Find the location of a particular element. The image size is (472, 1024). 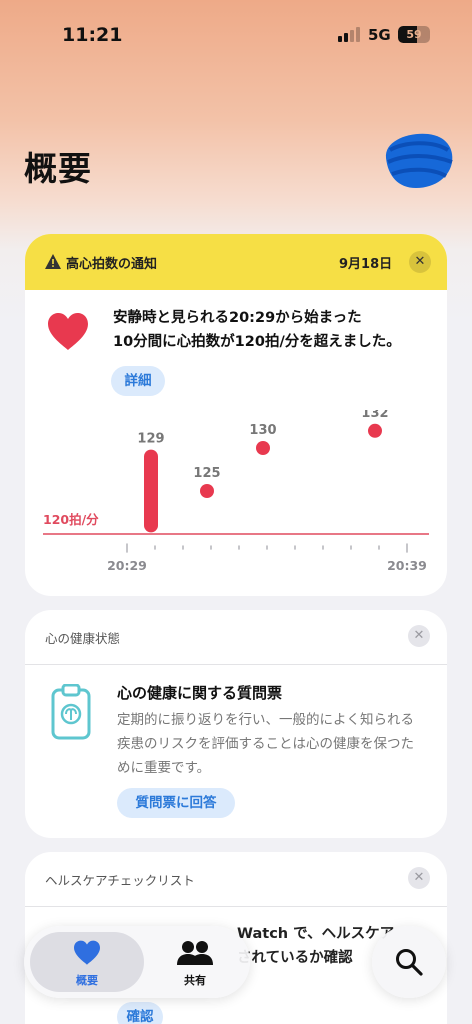

checklist-message: Watch で、ヘルスケア されているか確認 is located at coordinates (315, 946).